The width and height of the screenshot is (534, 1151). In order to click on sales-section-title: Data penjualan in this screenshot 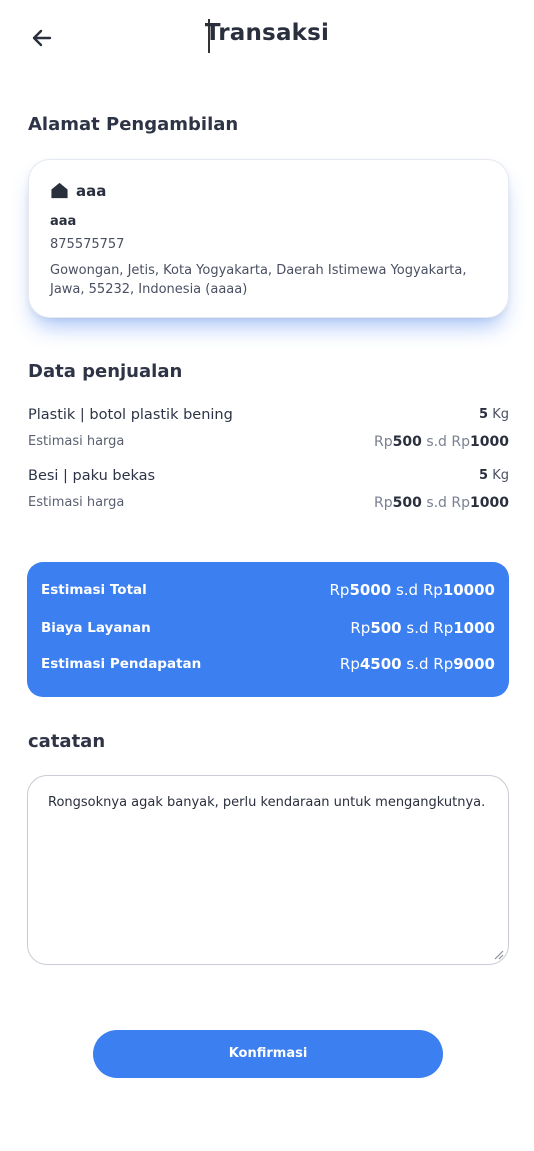, I will do `click(105, 371)`.